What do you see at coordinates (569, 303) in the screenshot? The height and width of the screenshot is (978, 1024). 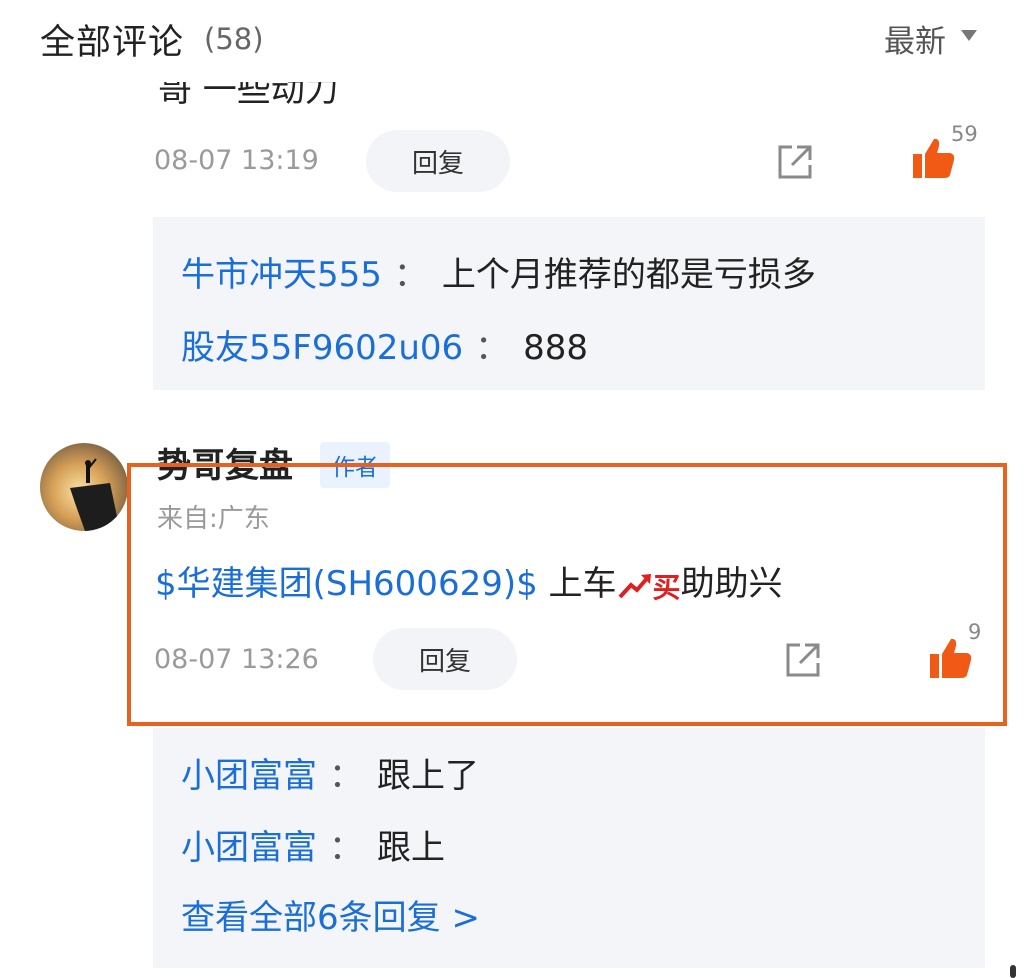 I see `reply-list: 牛市冲天555 ： 上个月推荐的都是亏损多 股友55F9602u06 ： 888` at bounding box center [569, 303].